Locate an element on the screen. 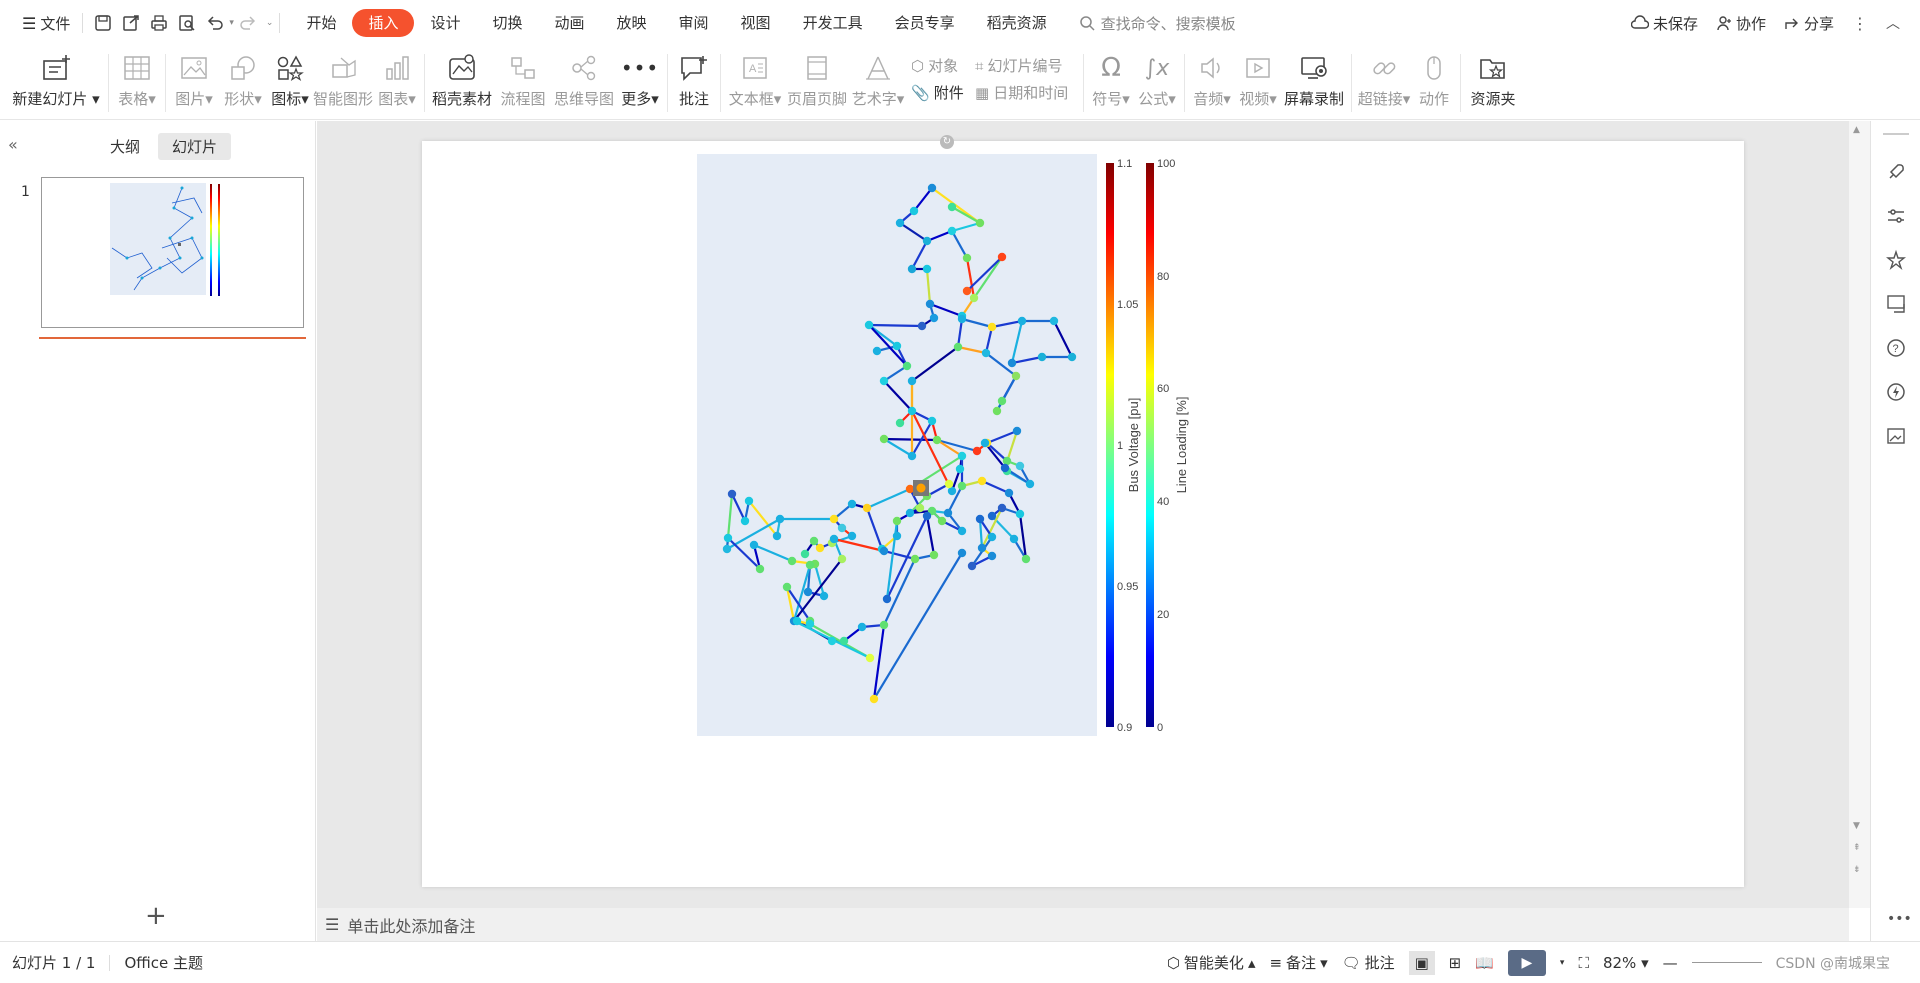 Image resolution: width=1920 pixels, height=983 pixels. theme-name: Office 主题 is located at coordinates (163, 962).